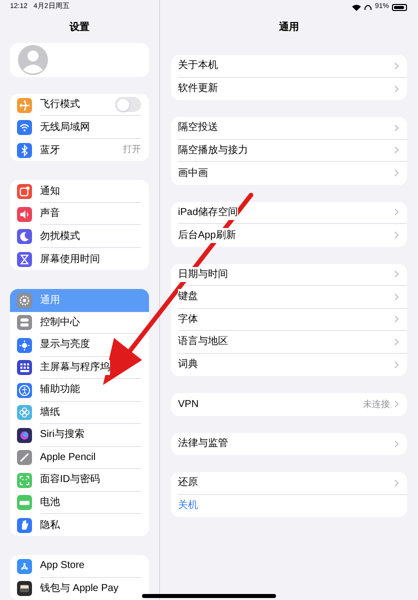 The width and height of the screenshot is (418, 600). Describe the element at coordinates (79, 214) in the screenshot. I see `sidebar-item: 声音` at that location.